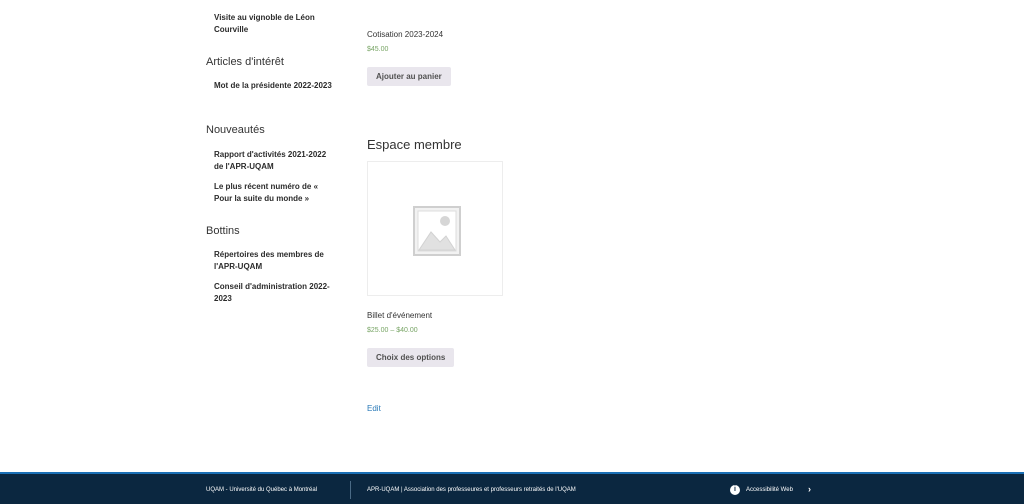 The image size is (1024, 504). Describe the element at coordinates (392, 330) in the screenshot. I see `product-price-billet: $25.00 – $40.00` at that location.